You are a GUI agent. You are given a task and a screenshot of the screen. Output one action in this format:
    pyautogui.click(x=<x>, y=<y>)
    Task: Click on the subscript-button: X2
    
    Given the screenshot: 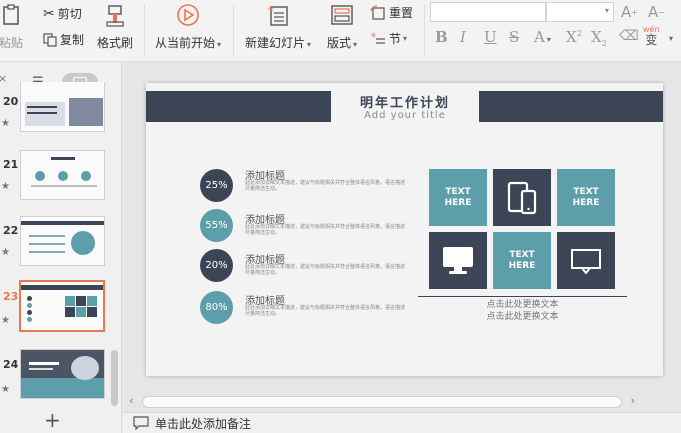 What is the action you would take?
    pyautogui.click(x=599, y=38)
    